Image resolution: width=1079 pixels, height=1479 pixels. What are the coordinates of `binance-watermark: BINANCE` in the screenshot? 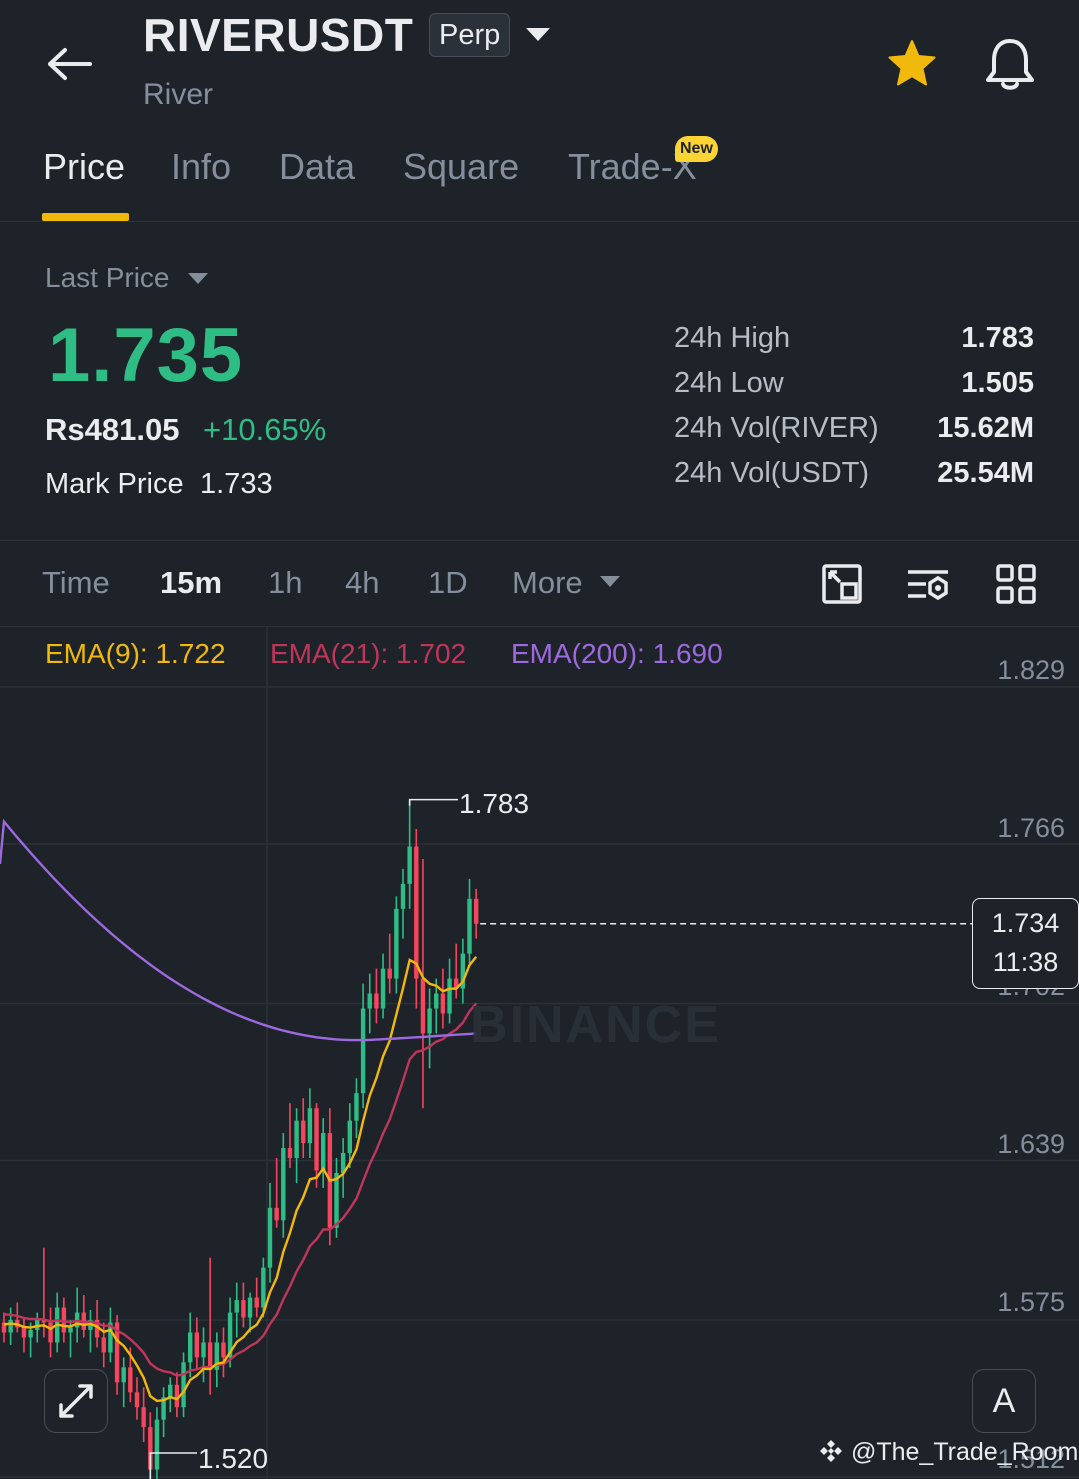 It's located at (595, 1025).